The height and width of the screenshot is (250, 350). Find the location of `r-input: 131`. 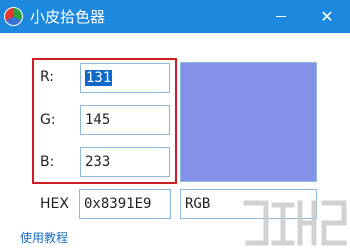

r-input: 131 is located at coordinates (125, 78).